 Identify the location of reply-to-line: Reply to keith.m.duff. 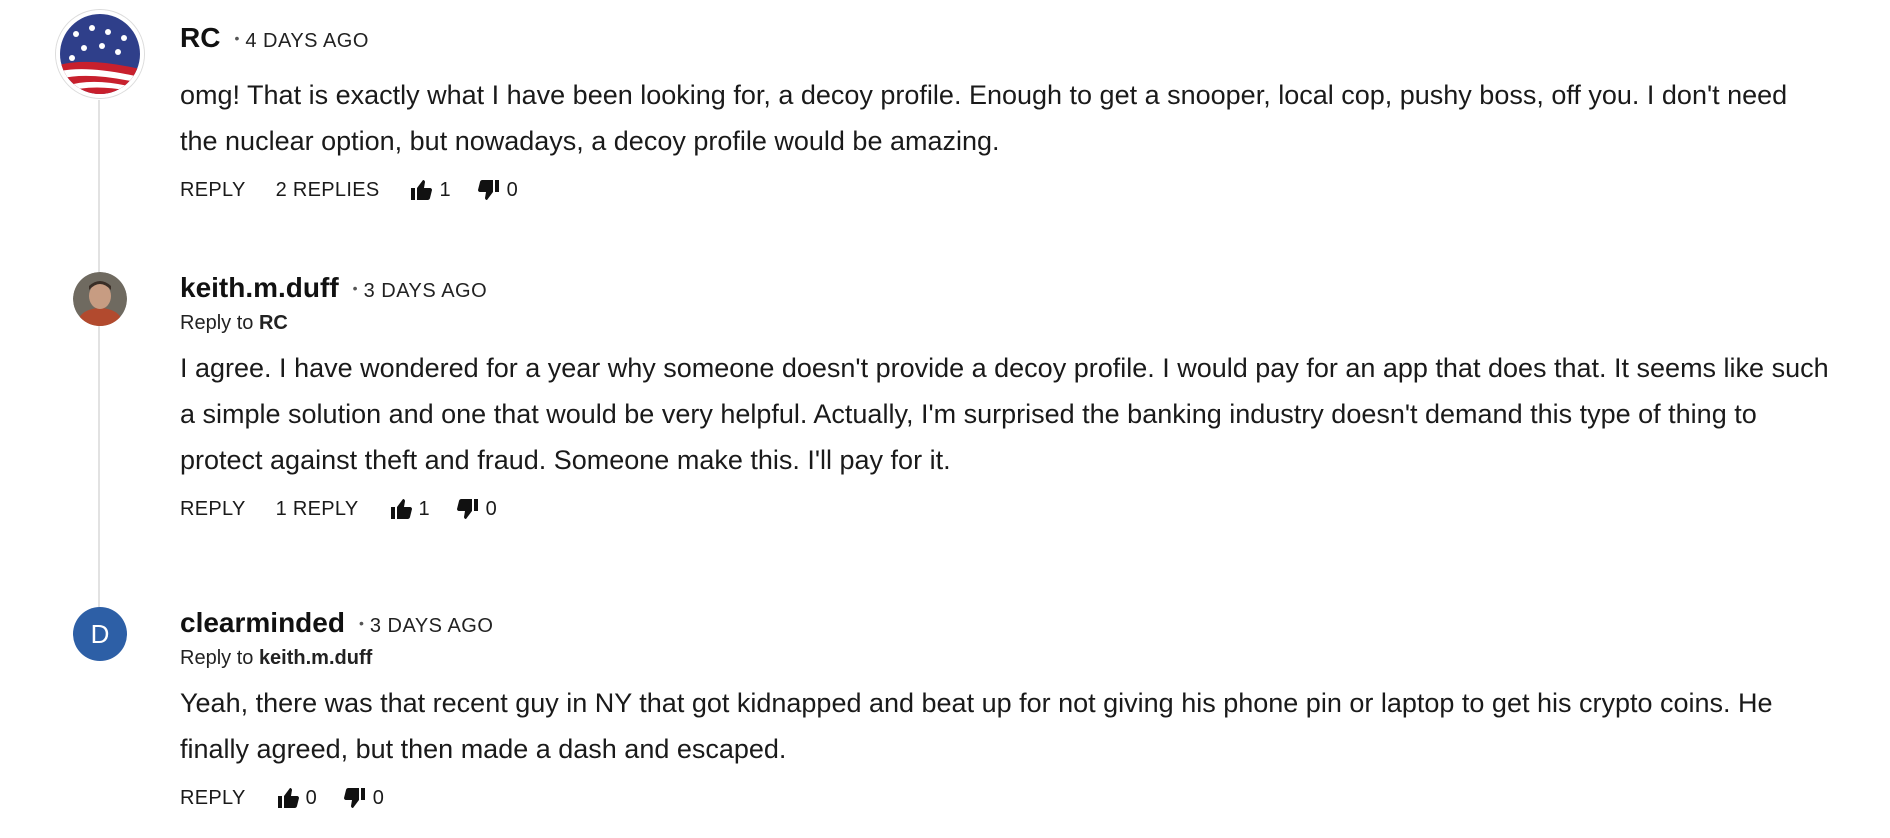
(1005, 658).